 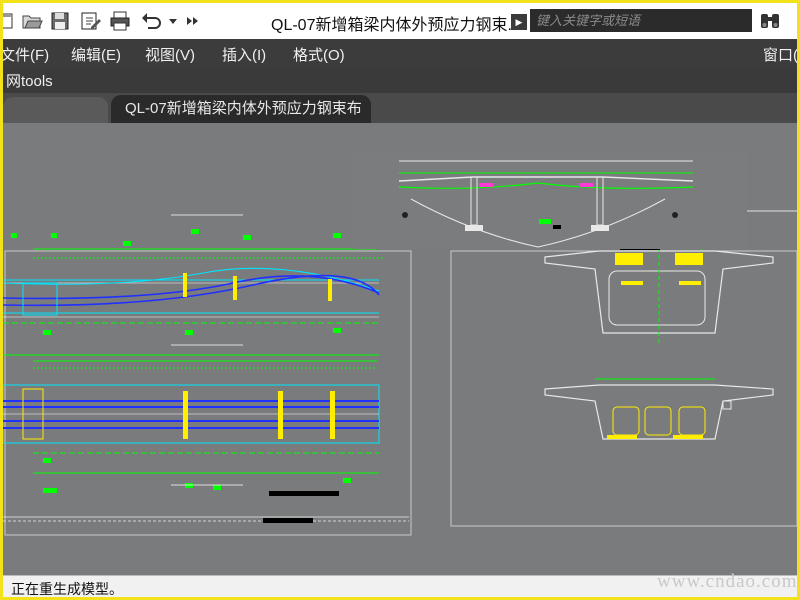 I want to click on title-bar: QL-07新增箱梁内体外预应力钢束... ▶ 键入关键字或短语, so click(x=400, y=21).